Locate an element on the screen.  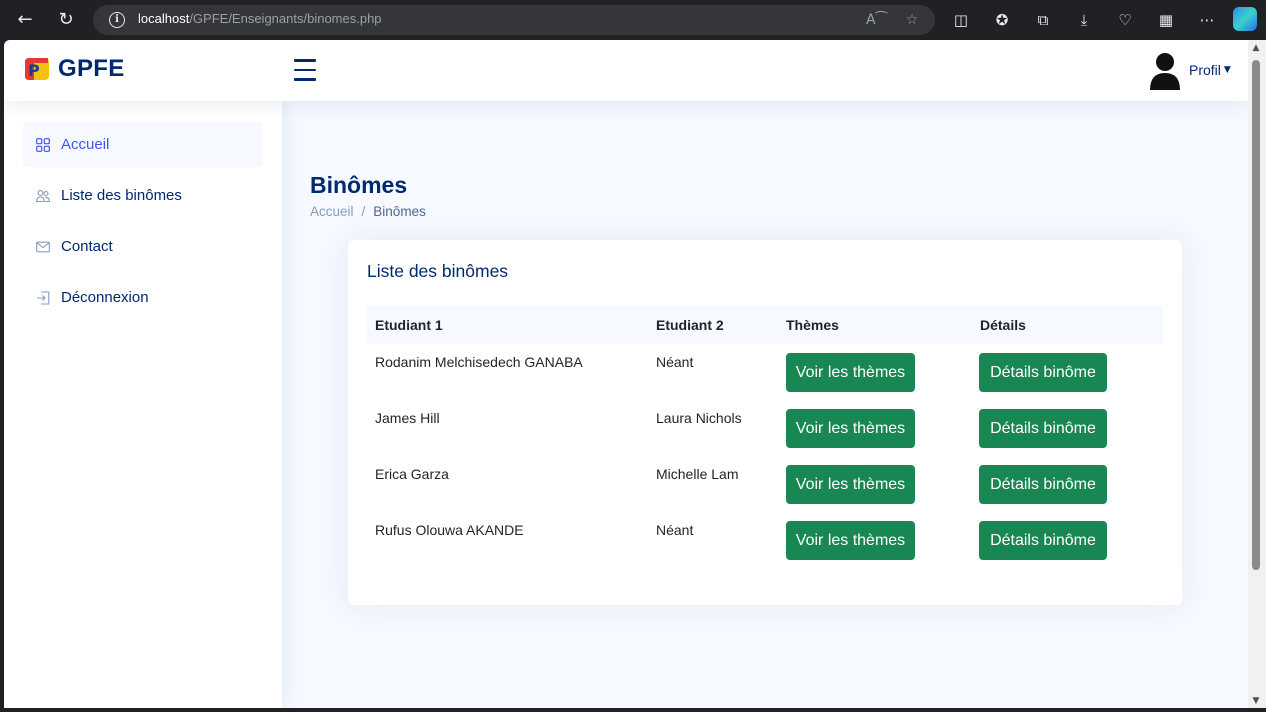
profile-dropdown: Profil ▼ is located at coordinates (1189, 70).